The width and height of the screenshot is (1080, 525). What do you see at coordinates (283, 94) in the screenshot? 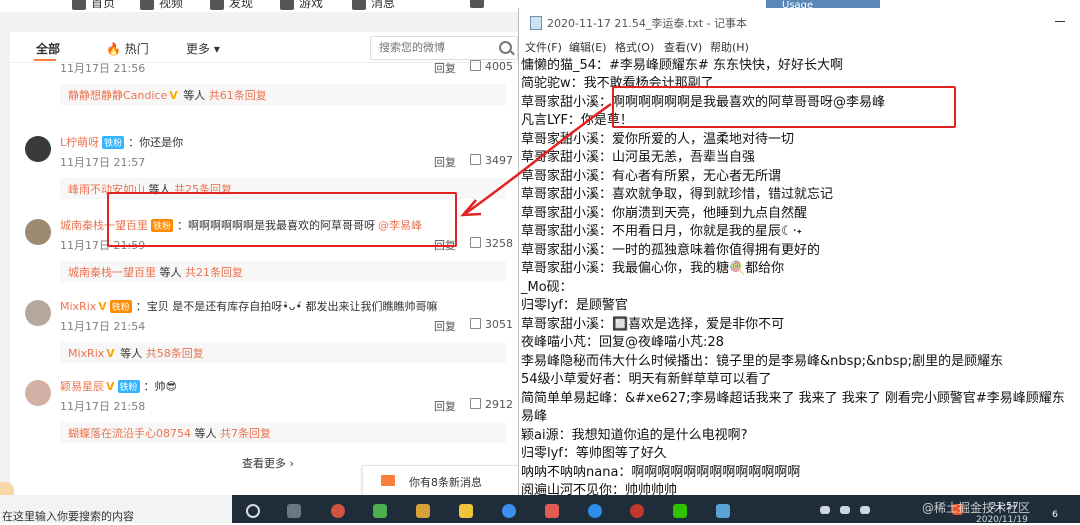
I see `sub-replies-summary: 静静想静静Candice V 等人 共61条回复` at bounding box center [283, 94].